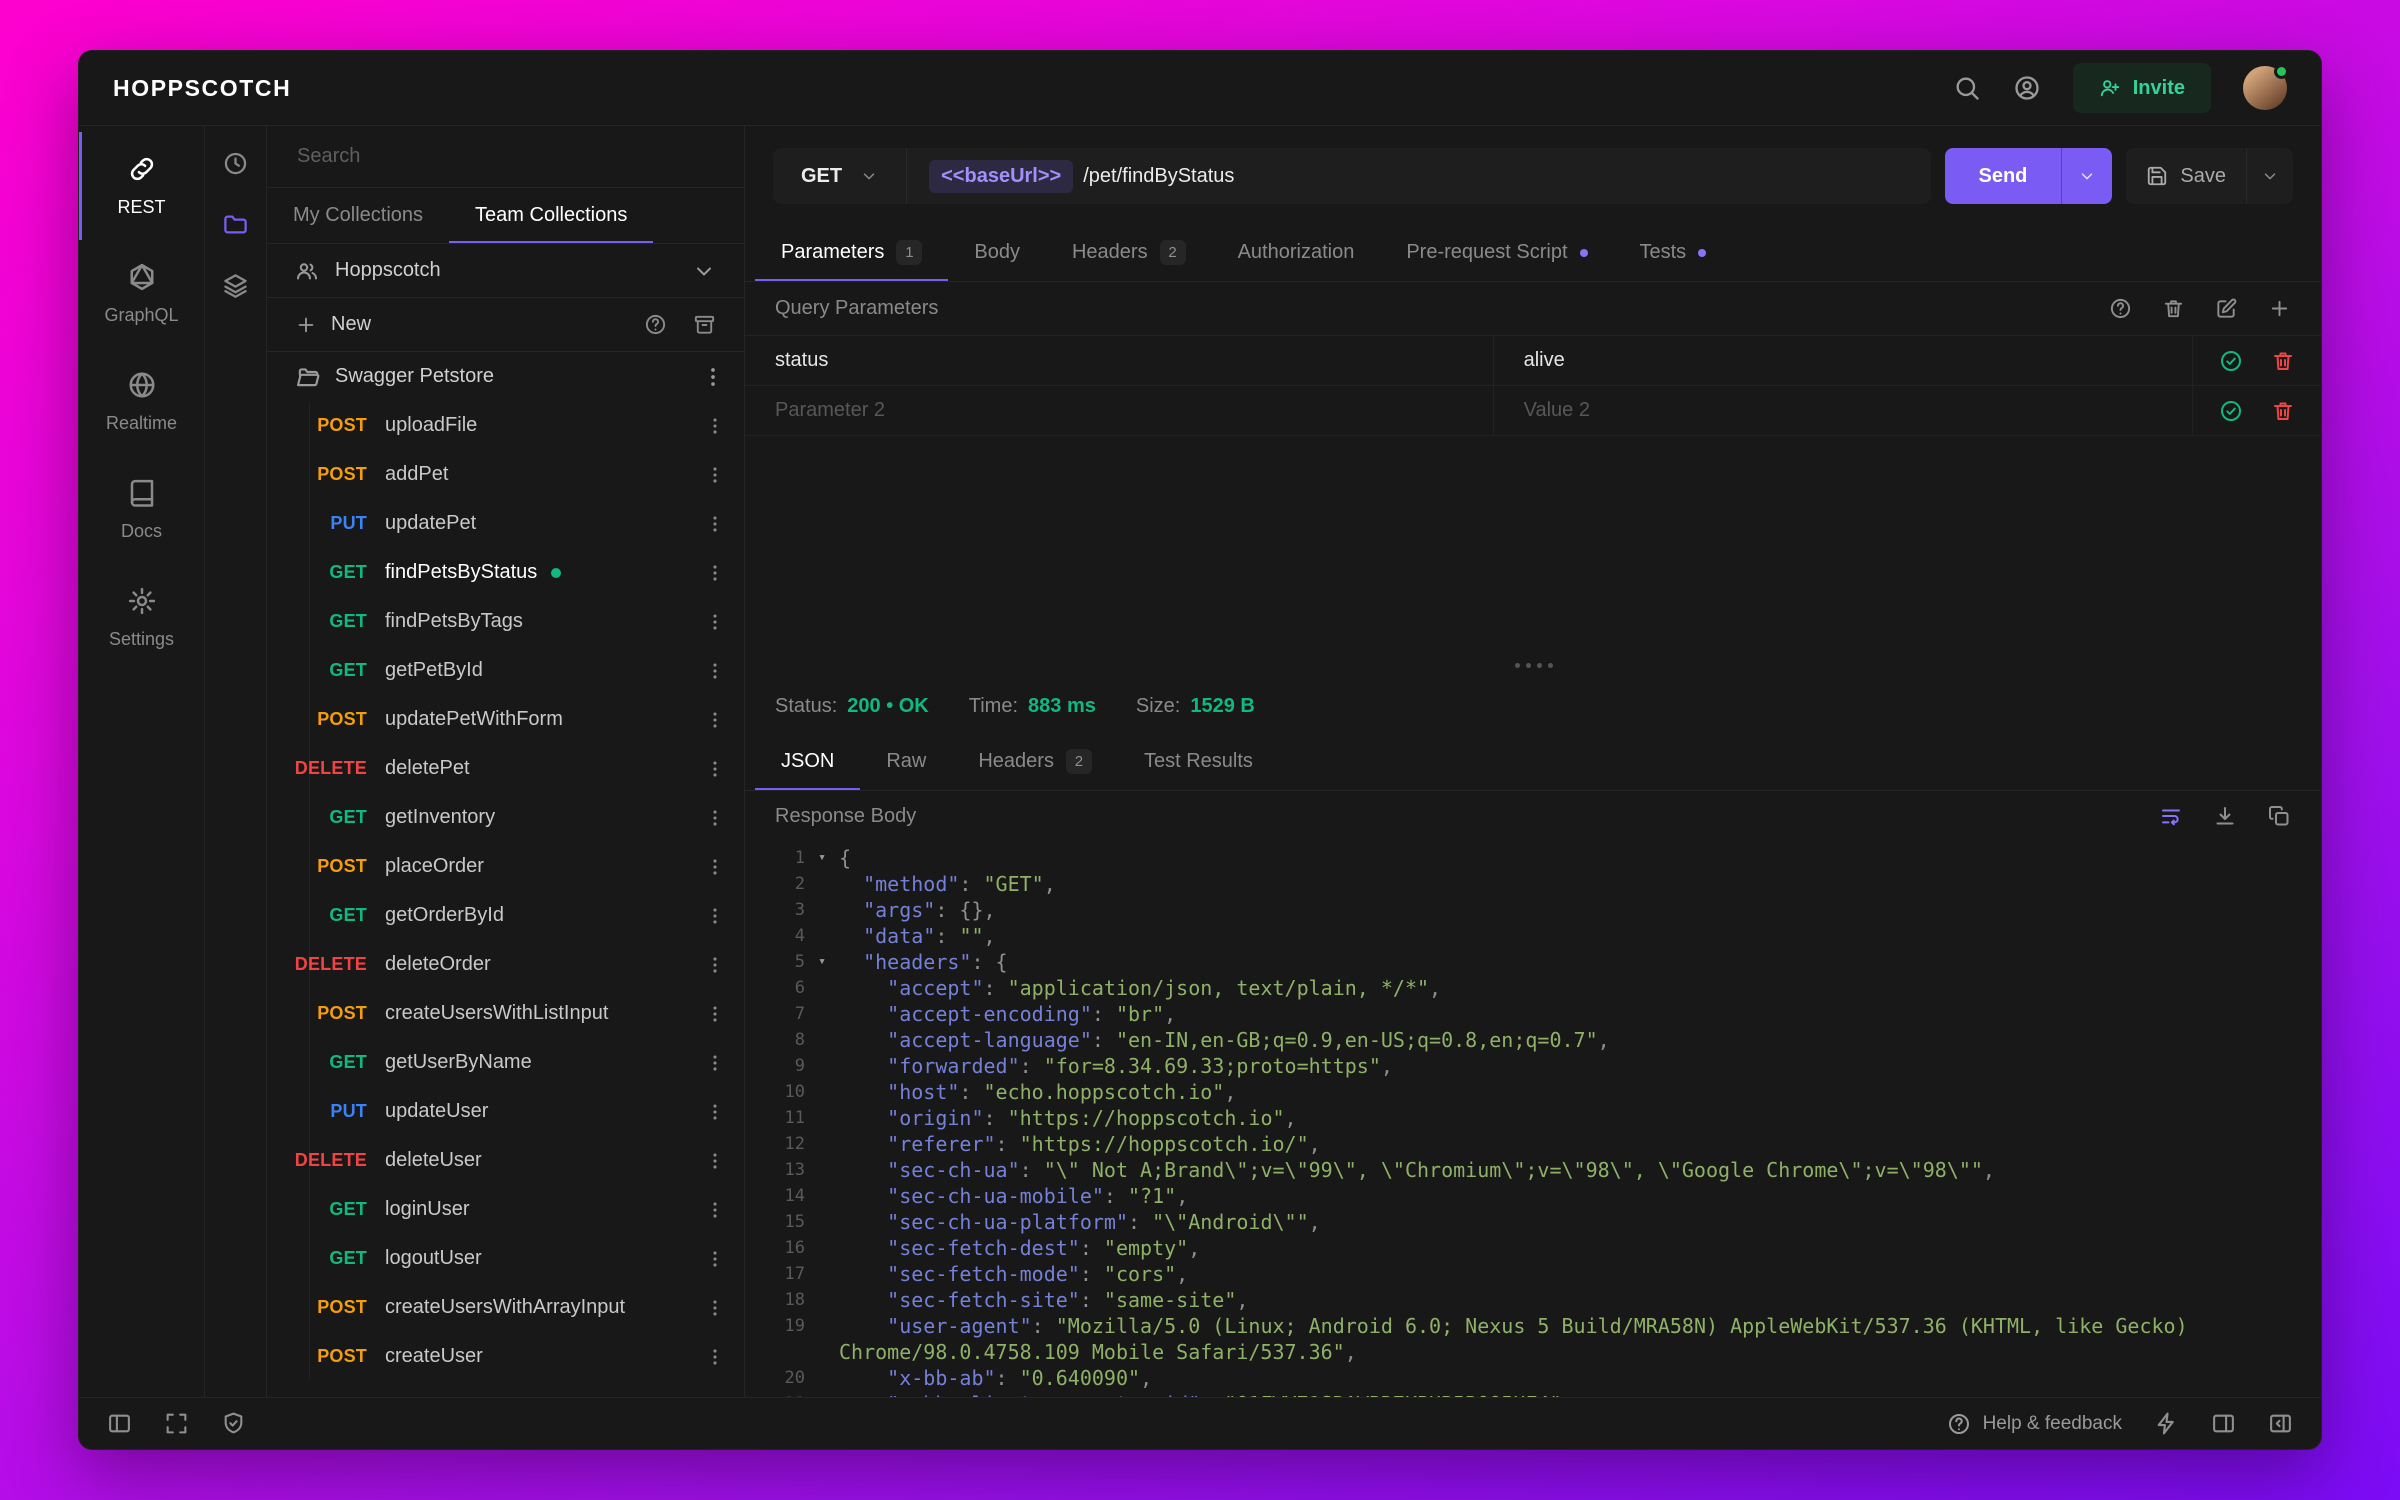 Image resolution: width=2400 pixels, height=1500 pixels. I want to click on request-item-updatePet: PUT updatePet, so click(505, 523).